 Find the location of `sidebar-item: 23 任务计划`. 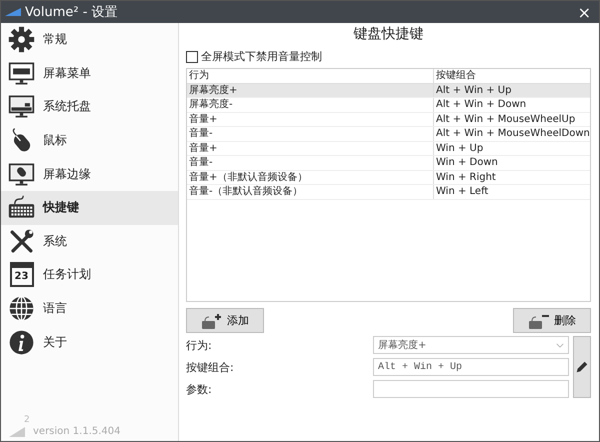

sidebar-item: 23 任务计划 is located at coordinates (89, 275).